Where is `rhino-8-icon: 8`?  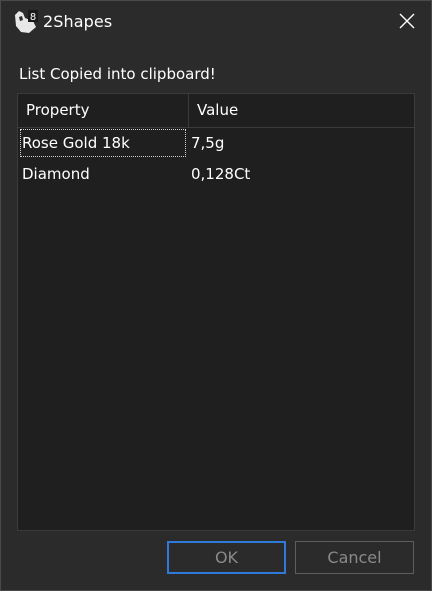 rhino-8-icon: 8 is located at coordinates (26, 22).